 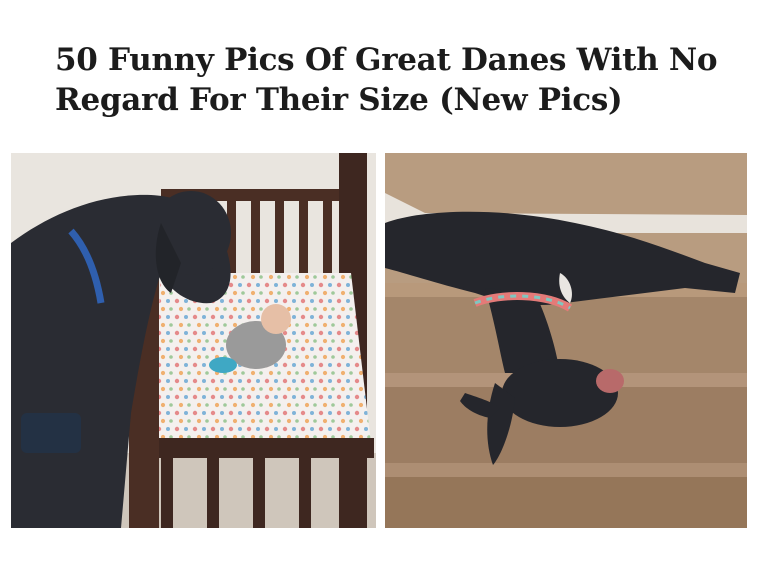 I want to click on article-title-line-2: Regard For Their Size (New Pics), so click(x=339, y=100).